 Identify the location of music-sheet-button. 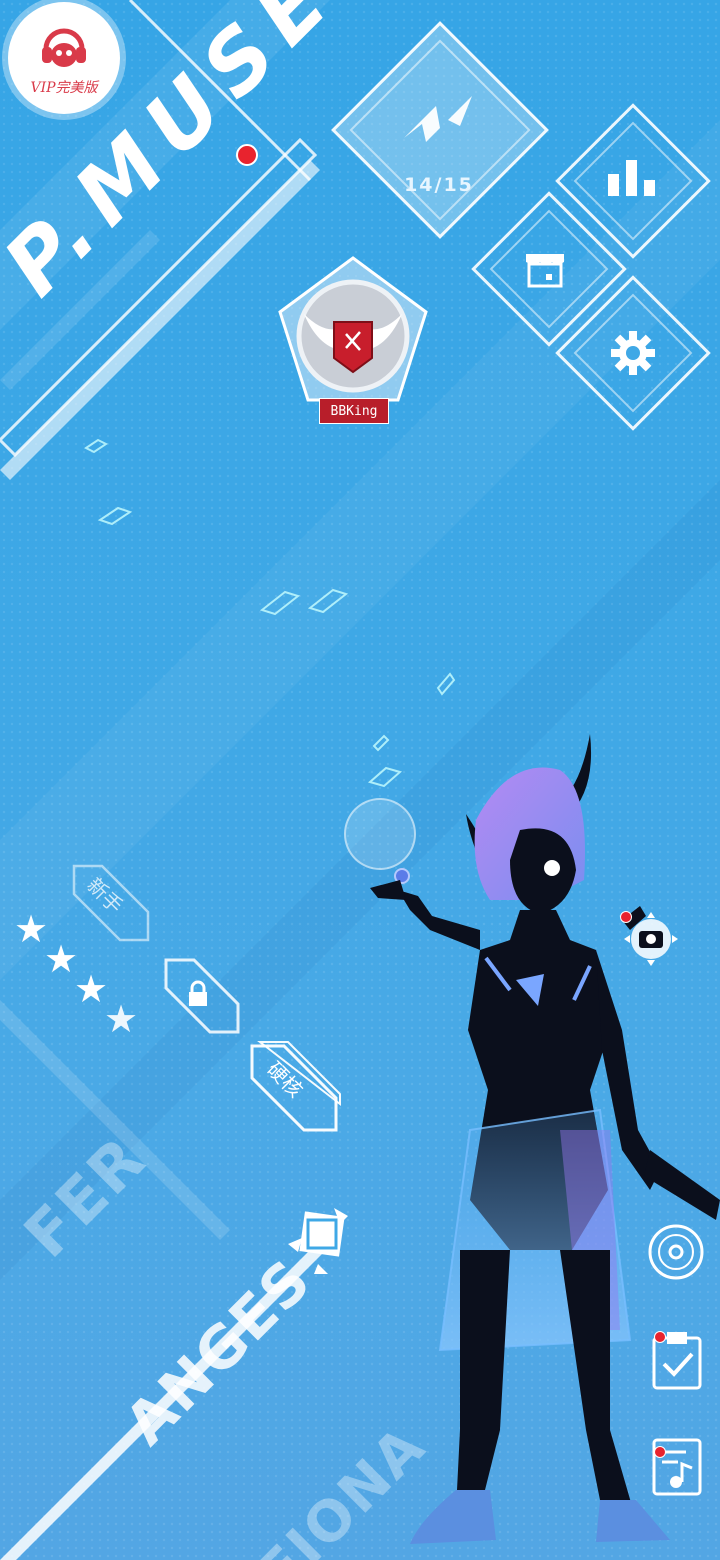
(677, 1467).